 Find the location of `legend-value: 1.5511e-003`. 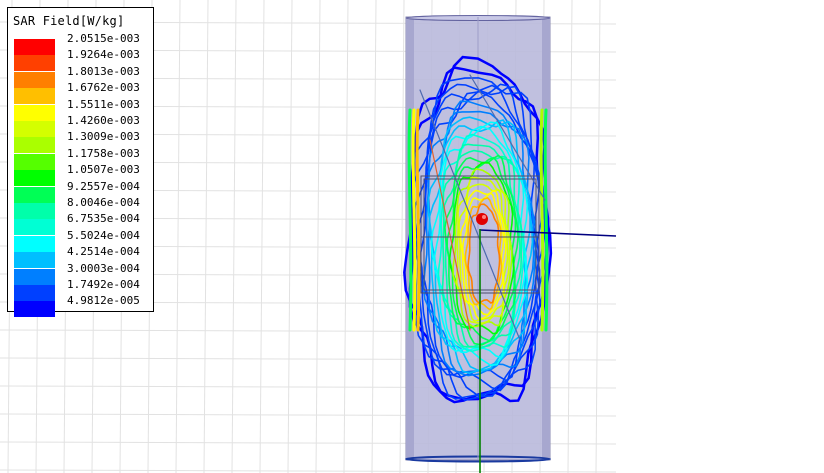

legend-value: 1.5511e-003 is located at coordinates (103, 104).